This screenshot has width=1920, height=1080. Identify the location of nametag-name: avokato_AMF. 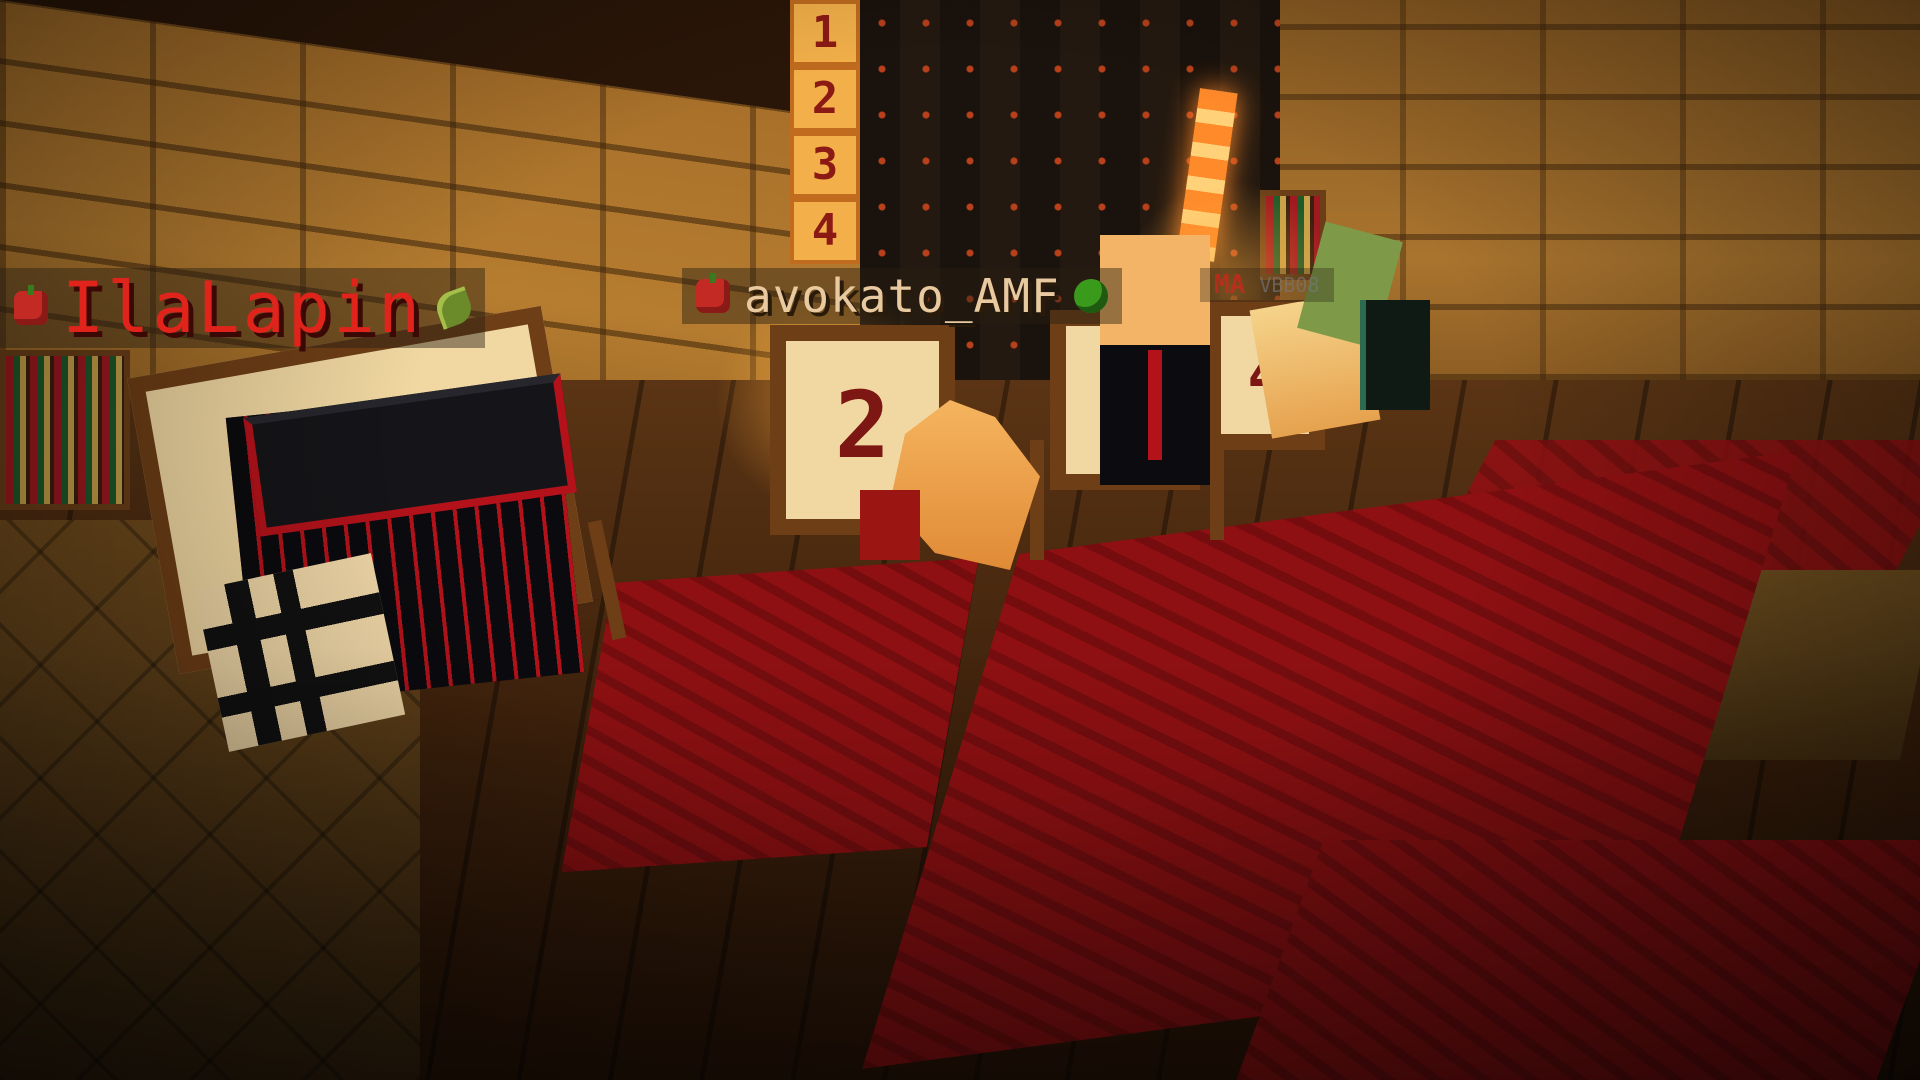
(902, 296).